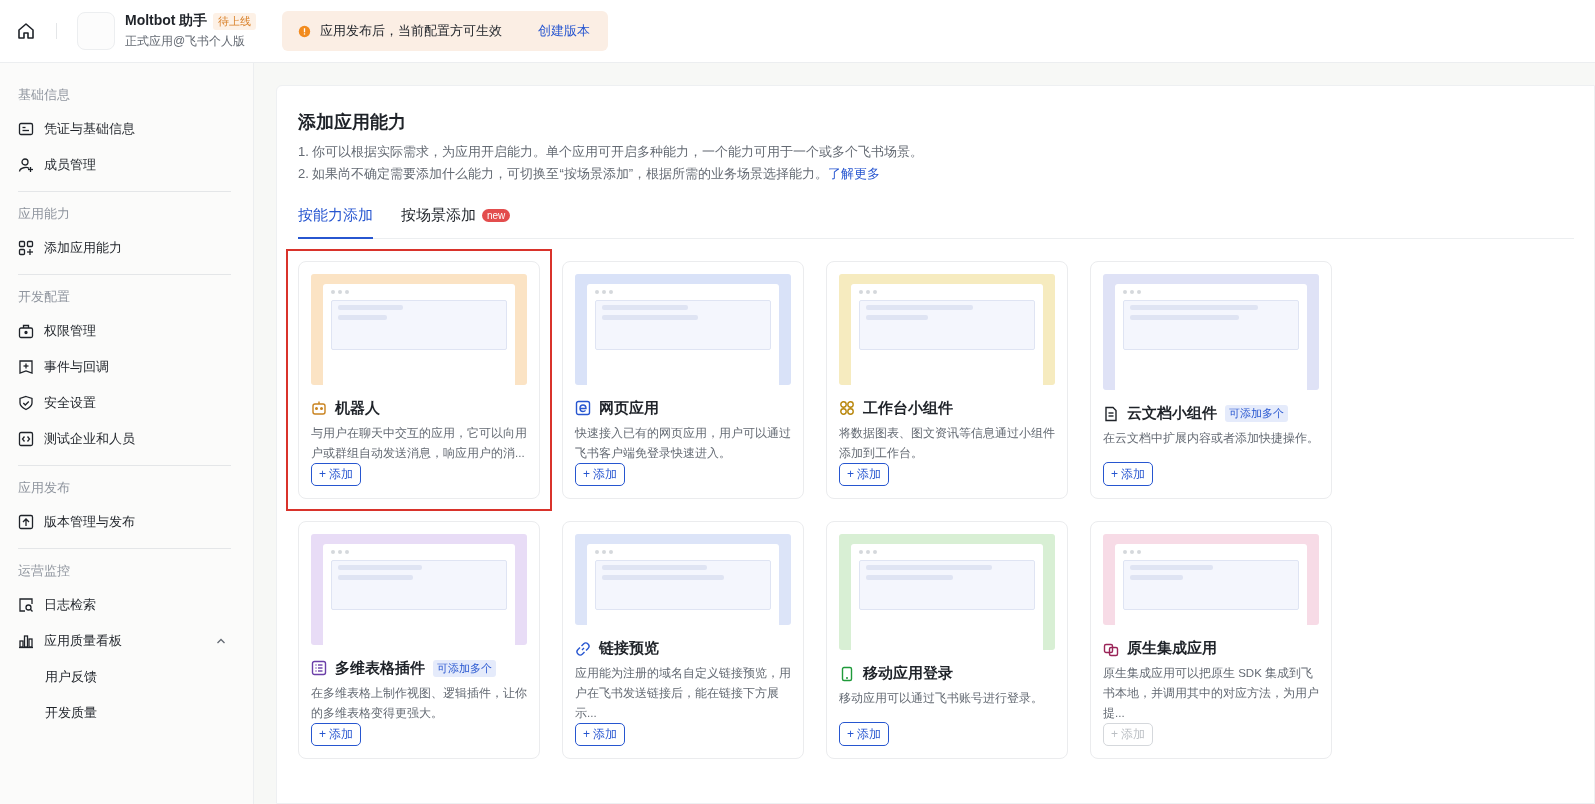 The height and width of the screenshot is (804, 1595). I want to click on sidebar-item: 添加应用能力, so click(124, 248).